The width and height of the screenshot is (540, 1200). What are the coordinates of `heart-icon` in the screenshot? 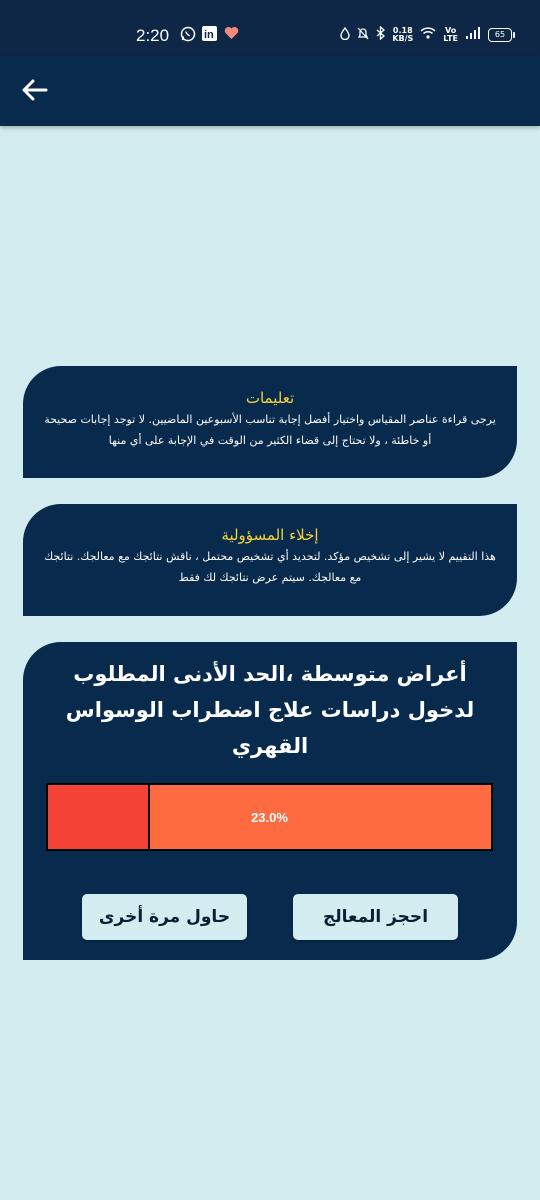 It's located at (231, 35).